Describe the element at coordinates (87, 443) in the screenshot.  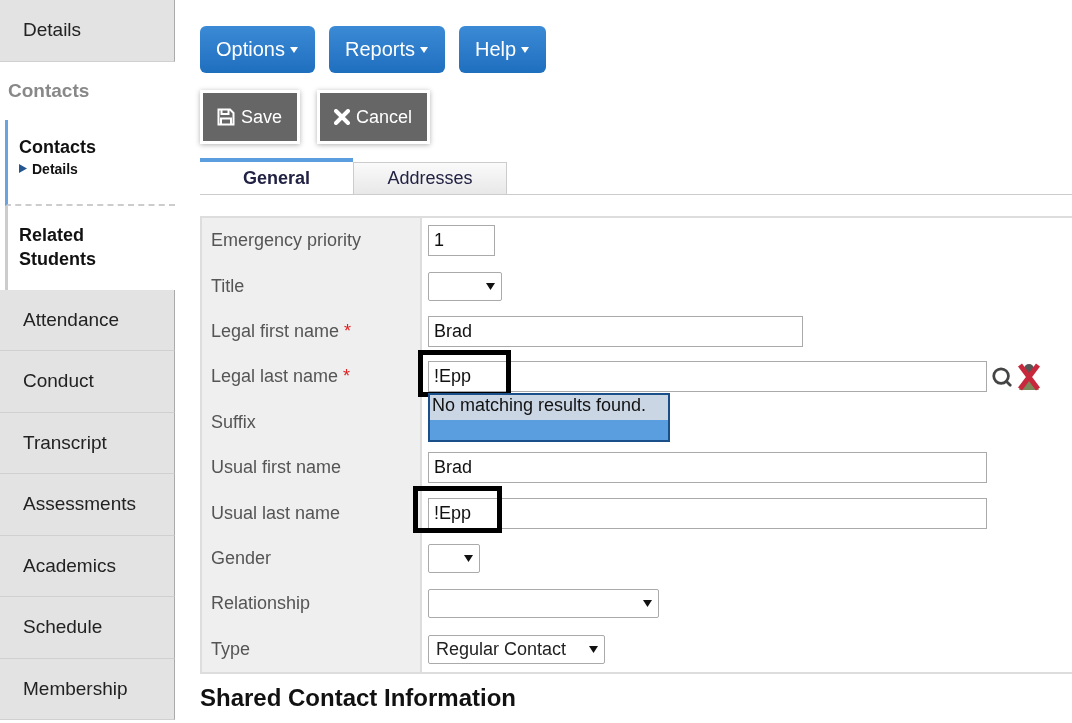
I see `sidebar-tab: Transcript` at that location.